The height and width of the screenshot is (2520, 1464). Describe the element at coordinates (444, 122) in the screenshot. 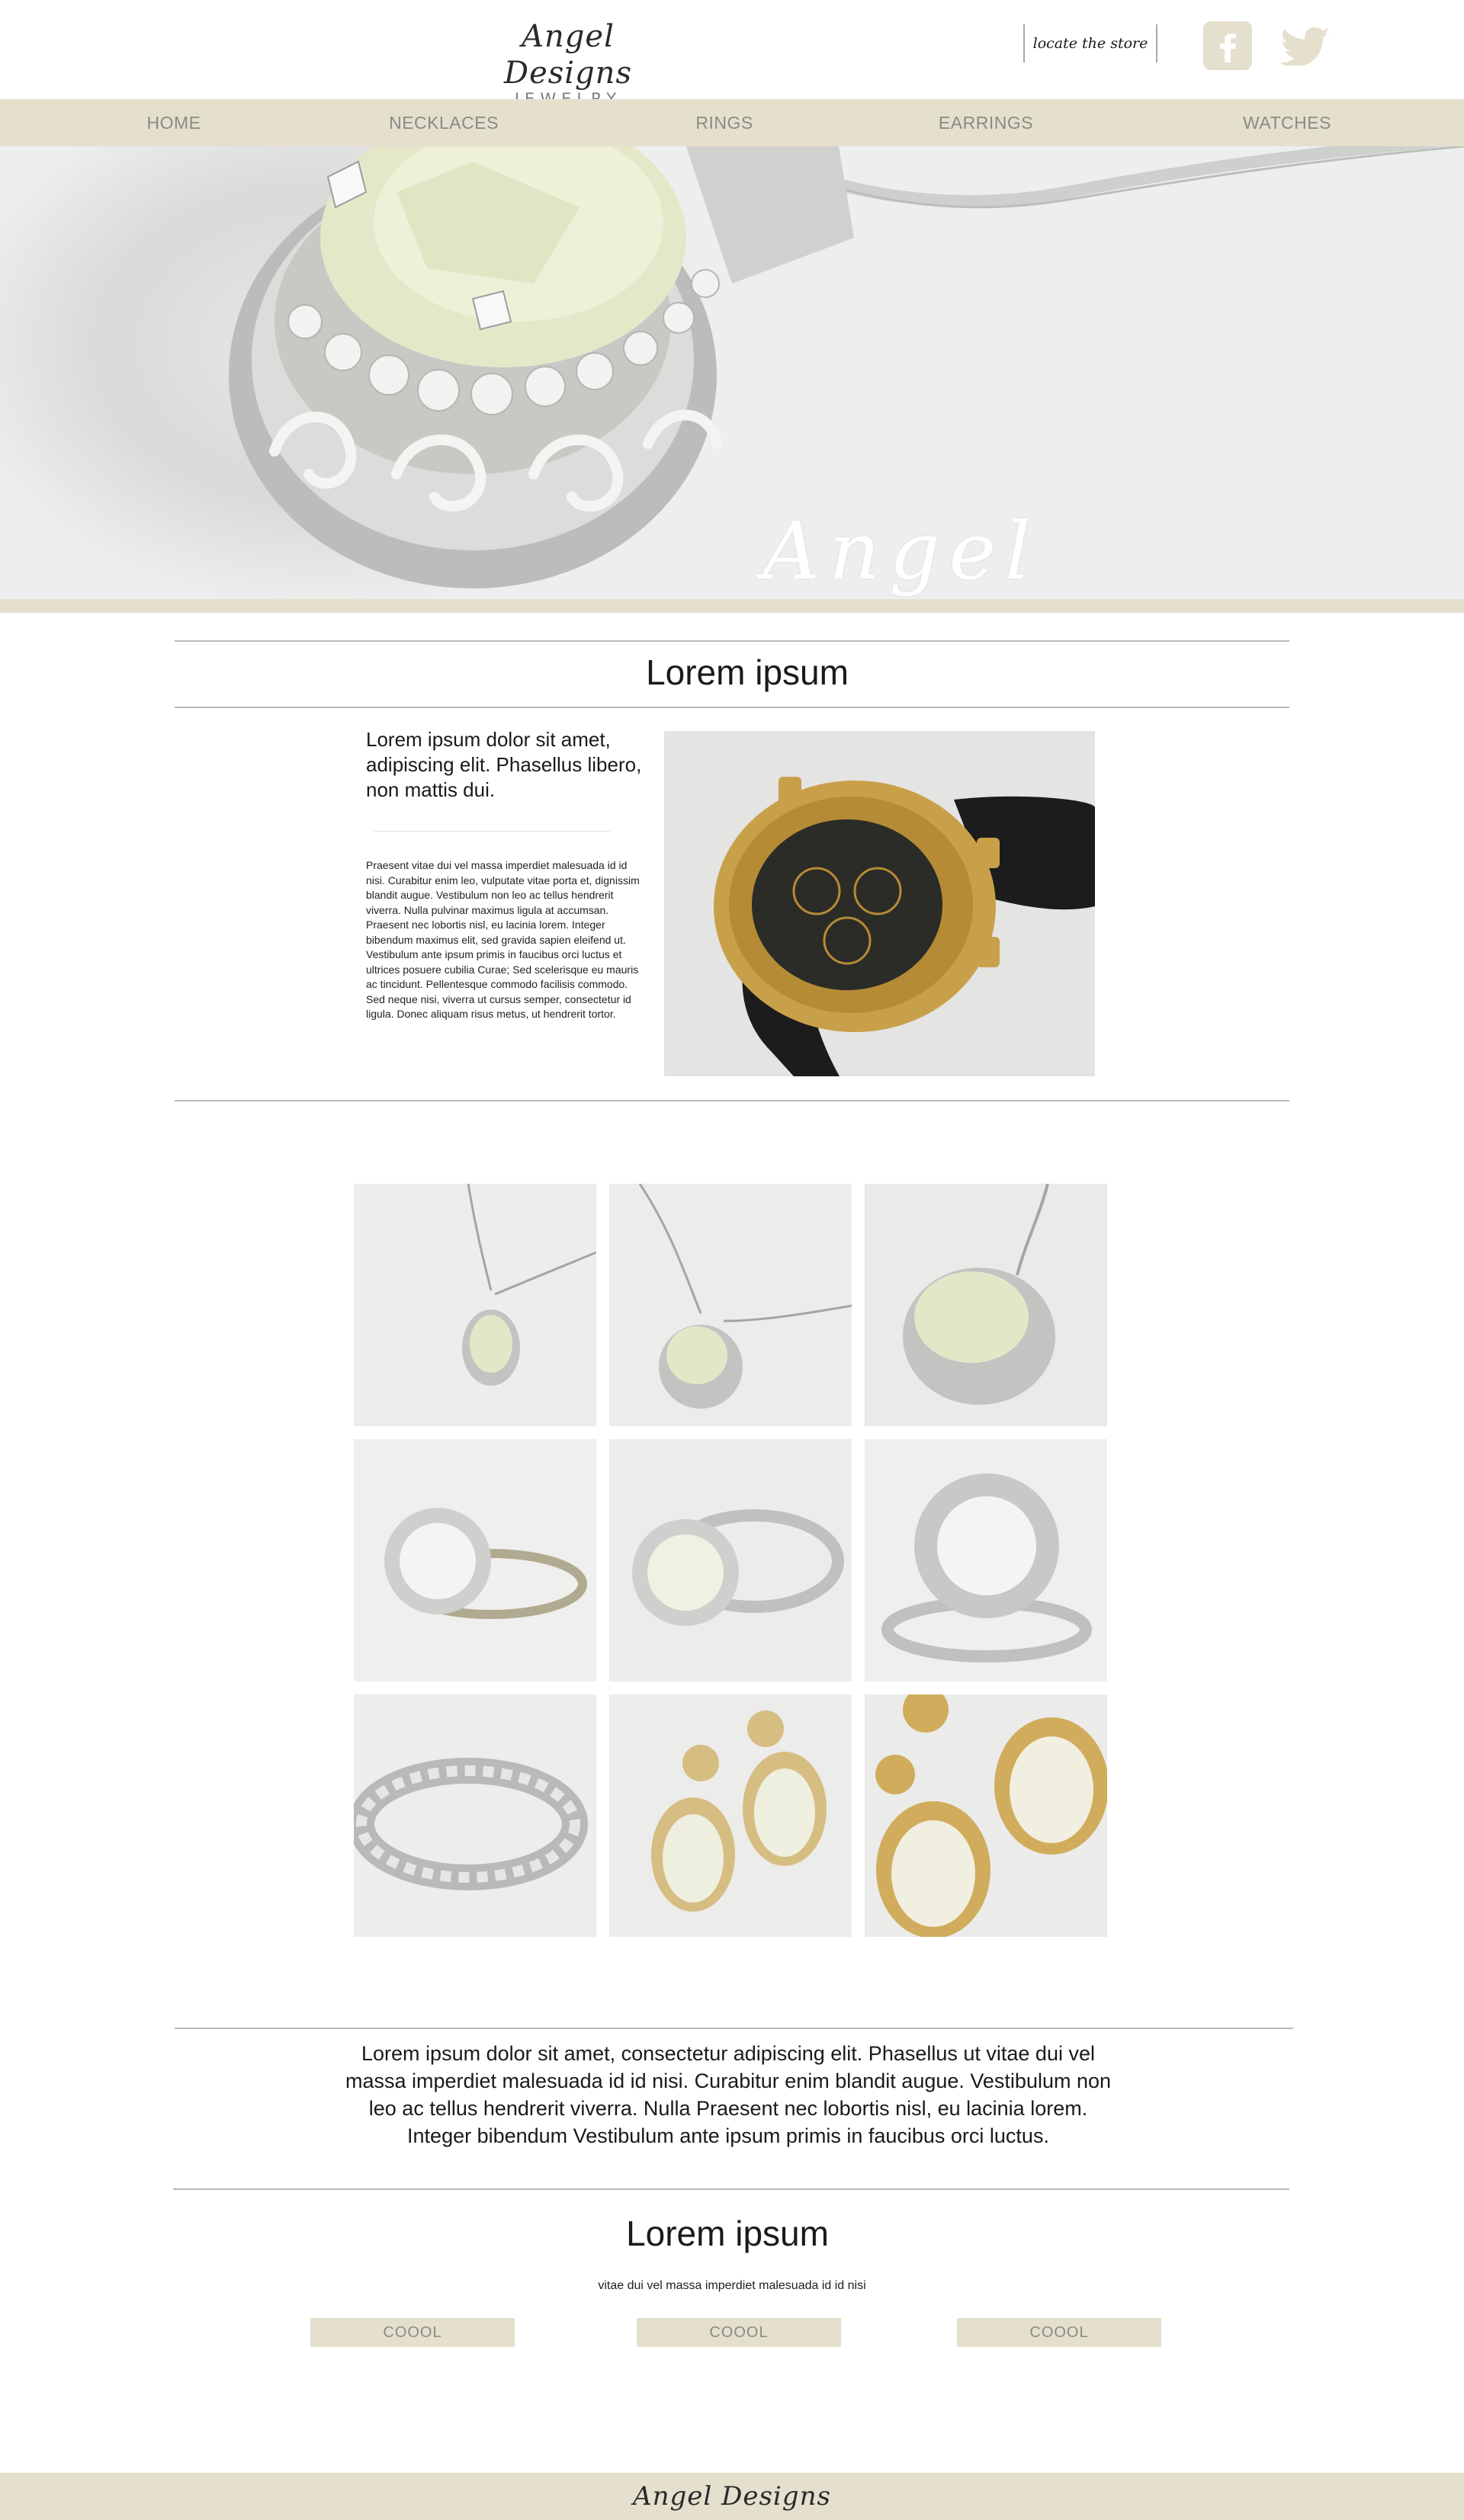

I see `nav-item-necklaces: NECKLACES` at that location.